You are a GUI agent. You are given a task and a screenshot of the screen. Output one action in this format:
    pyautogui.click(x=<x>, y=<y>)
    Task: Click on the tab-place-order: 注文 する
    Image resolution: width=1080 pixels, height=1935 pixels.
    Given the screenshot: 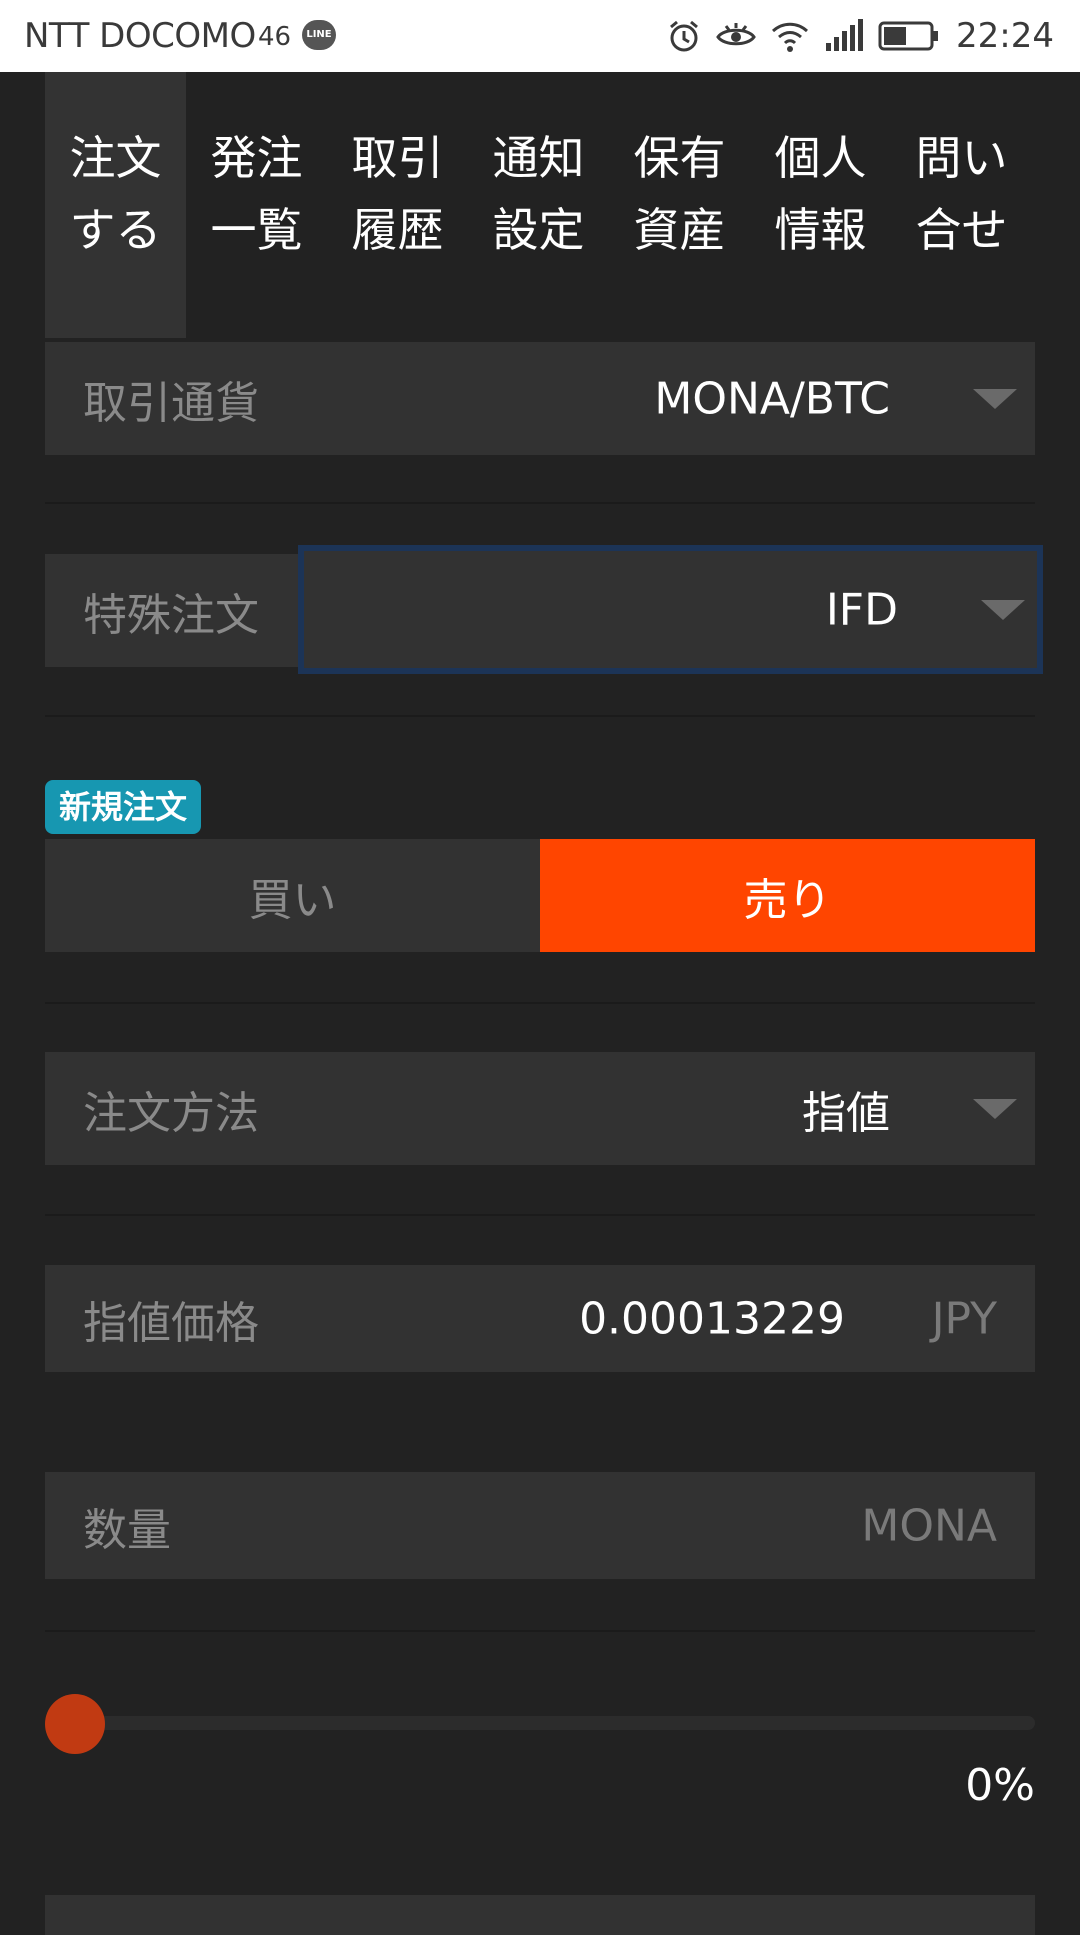 What is the action you would take?
    pyautogui.click(x=115, y=205)
    